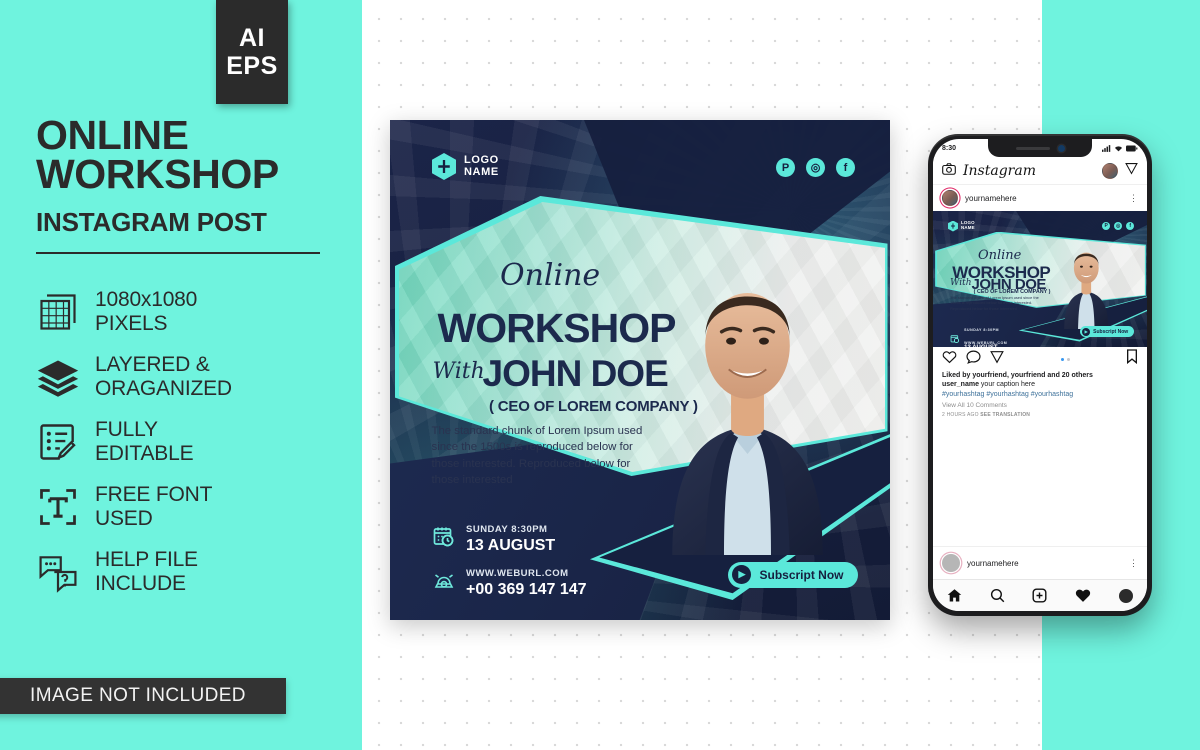  I want to click on share-icon, so click(997, 359).